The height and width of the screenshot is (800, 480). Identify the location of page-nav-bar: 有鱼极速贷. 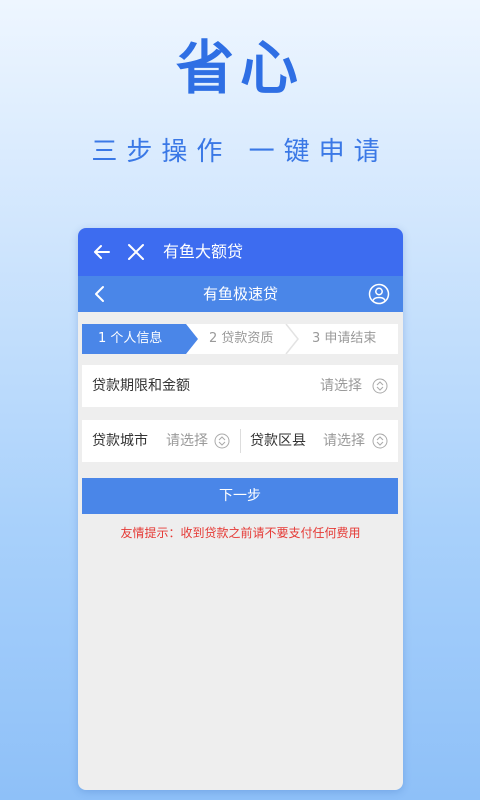
(240, 294).